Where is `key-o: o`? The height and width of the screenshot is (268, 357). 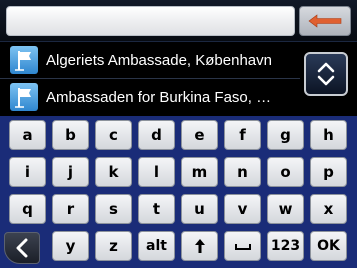
key-o: o is located at coordinates (285, 172).